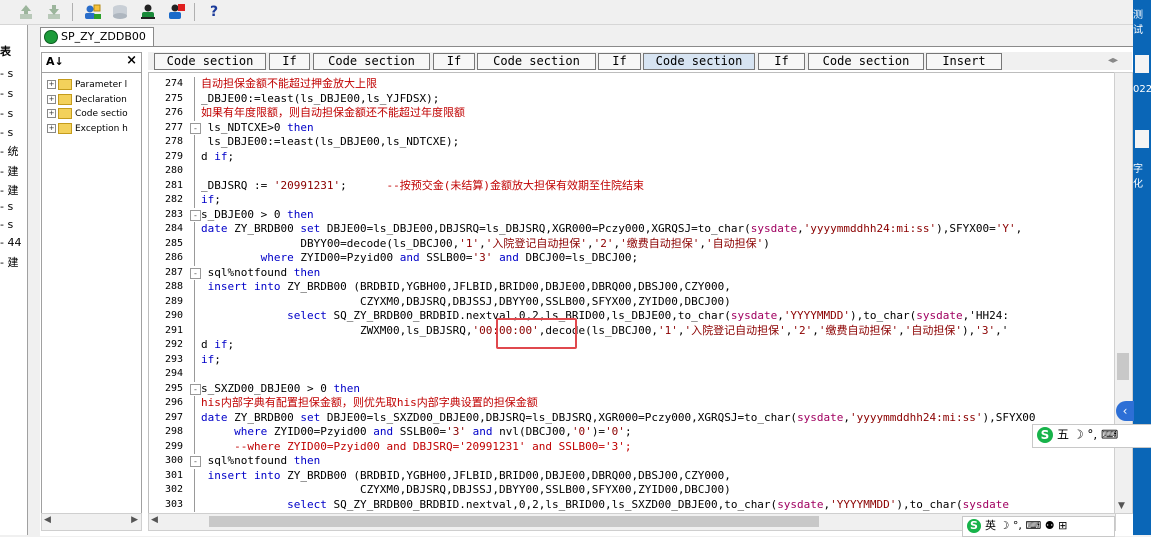 This screenshot has height=537, width=1151. What do you see at coordinates (333, 113) in the screenshot?
I see `code-line: 如果有年度限额，则自动担保金额还不能超过年度限额` at bounding box center [333, 113].